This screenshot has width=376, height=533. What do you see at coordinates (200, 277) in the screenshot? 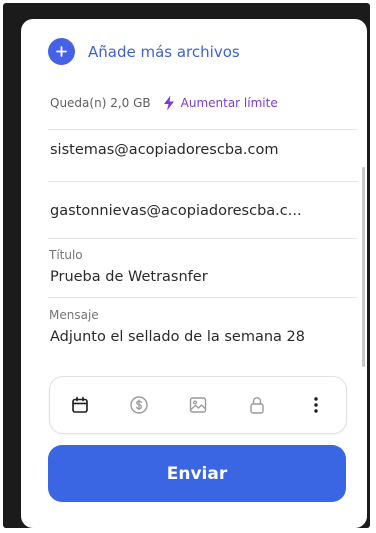
I see `title-field: Prueba de Wetrasnfer` at bounding box center [200, 277].